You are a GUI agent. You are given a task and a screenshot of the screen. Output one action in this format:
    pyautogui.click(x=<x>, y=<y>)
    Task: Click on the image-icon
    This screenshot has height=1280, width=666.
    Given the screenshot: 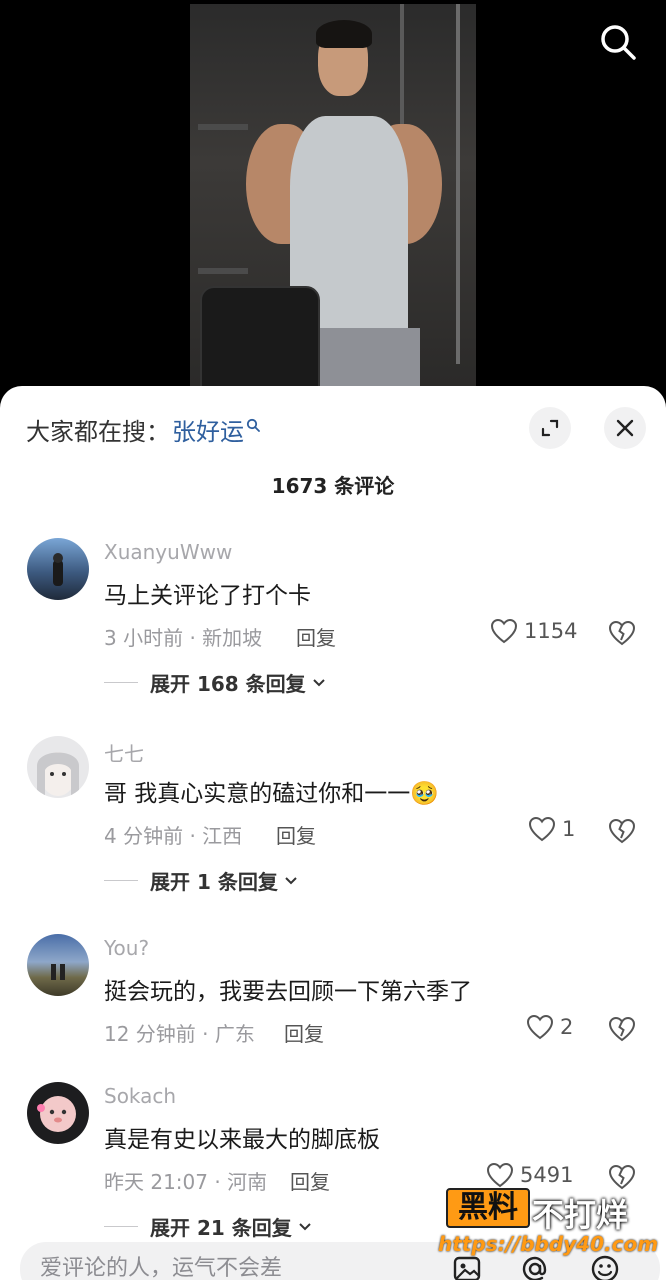 What is the action you would take?
    pyautogui.click(x=467, y=1268)
    